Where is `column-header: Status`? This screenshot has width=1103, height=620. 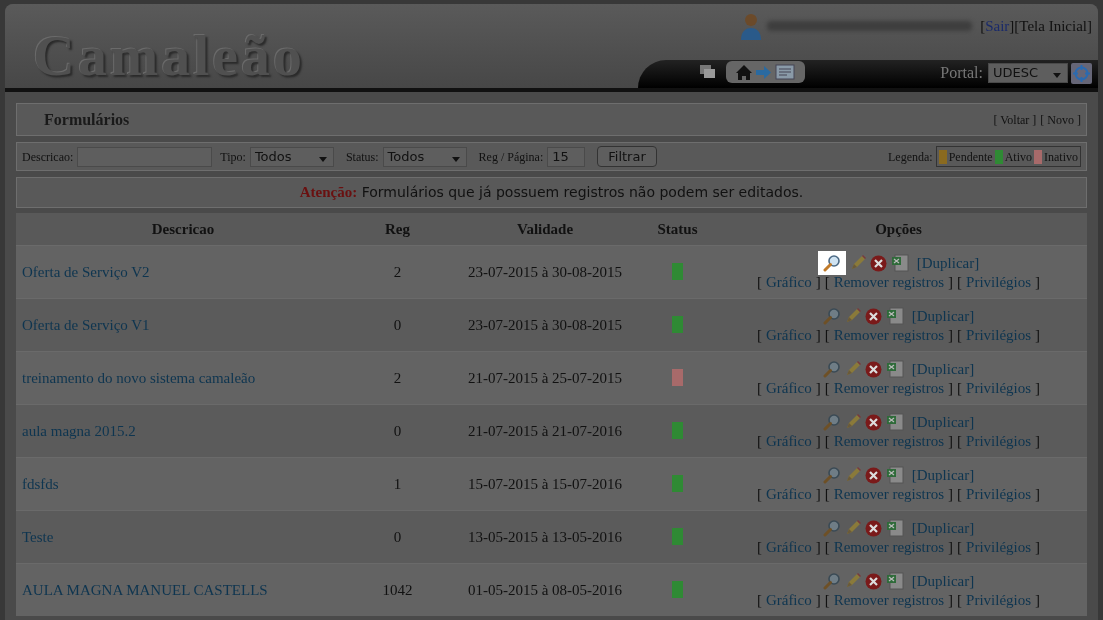
column-header: Status is located at coordinates (677, 228).